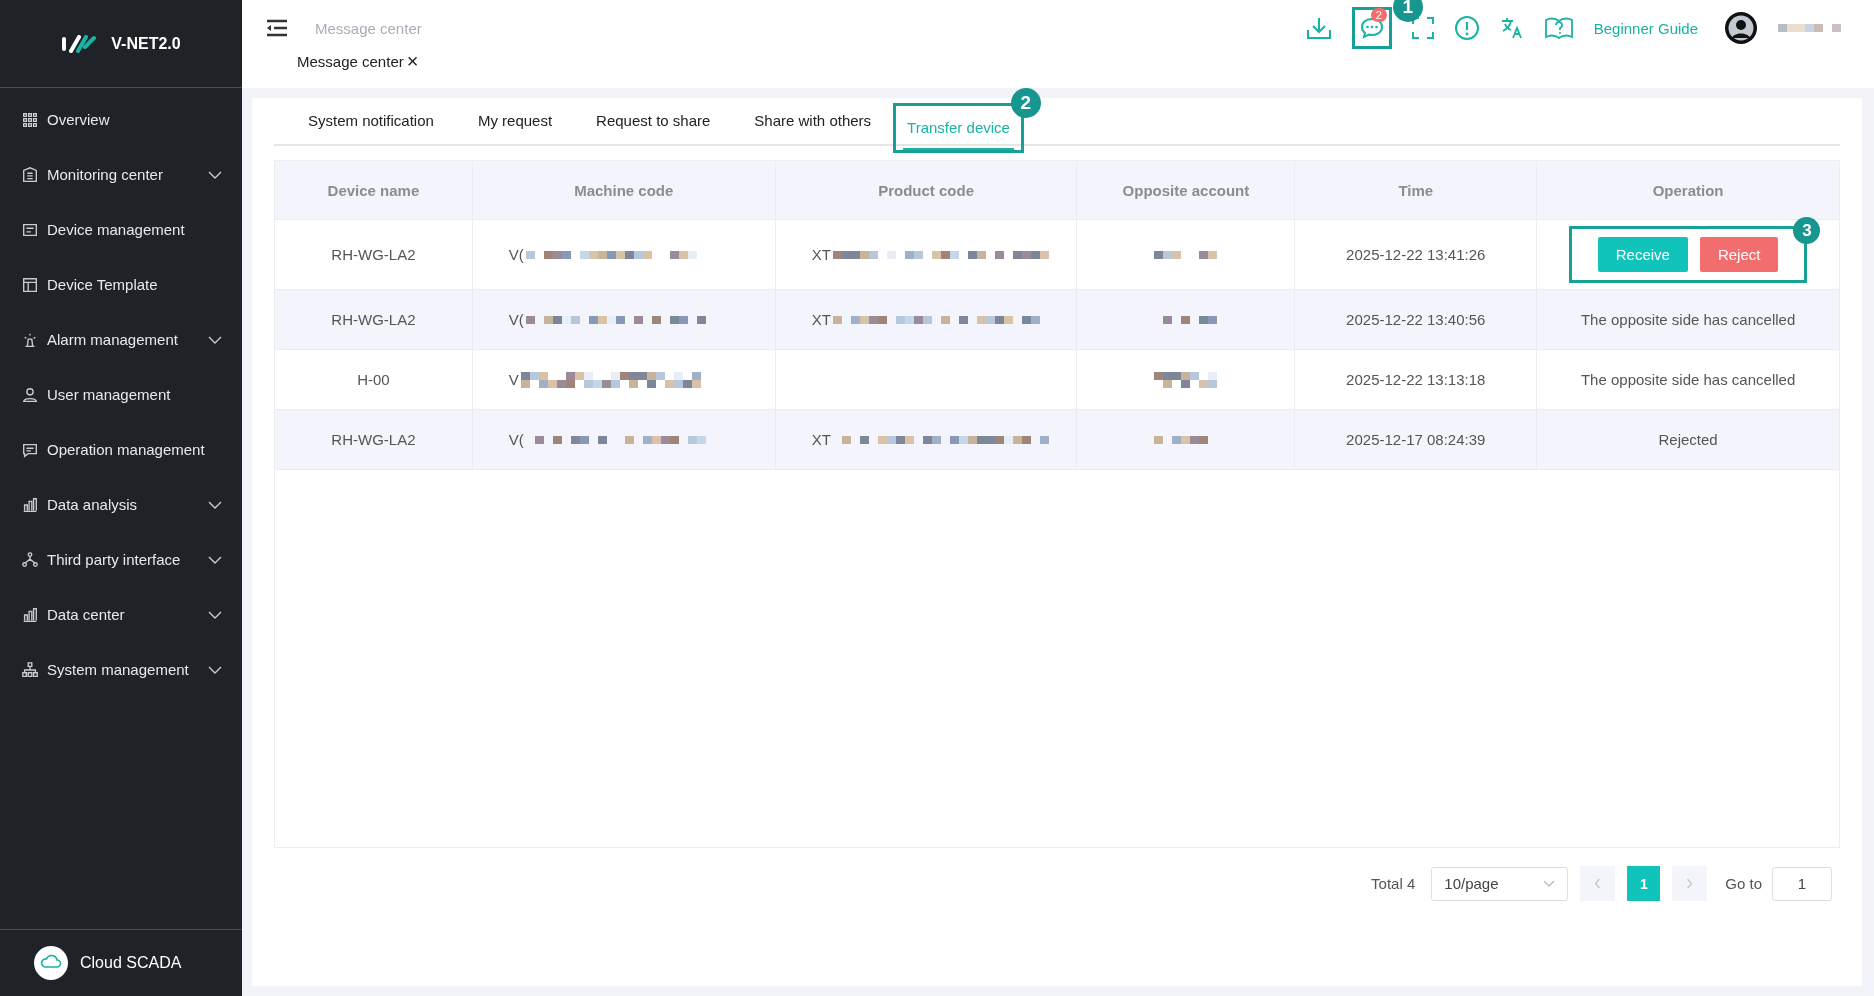 The height and width of the screenshot is (996, 1874). Describe the element at coordinates (1407, 11) in the screenshot. I see `annotation-badge: 1` at that location.